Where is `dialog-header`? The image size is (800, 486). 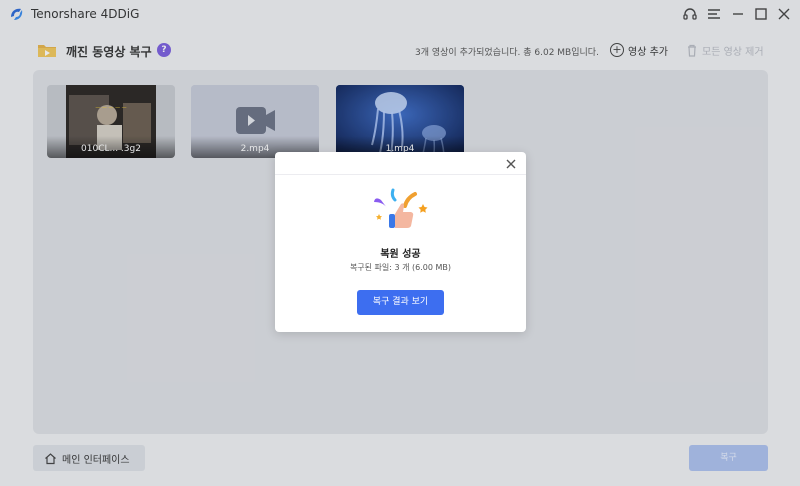
dialog-header is located at coordinates (400, 163).